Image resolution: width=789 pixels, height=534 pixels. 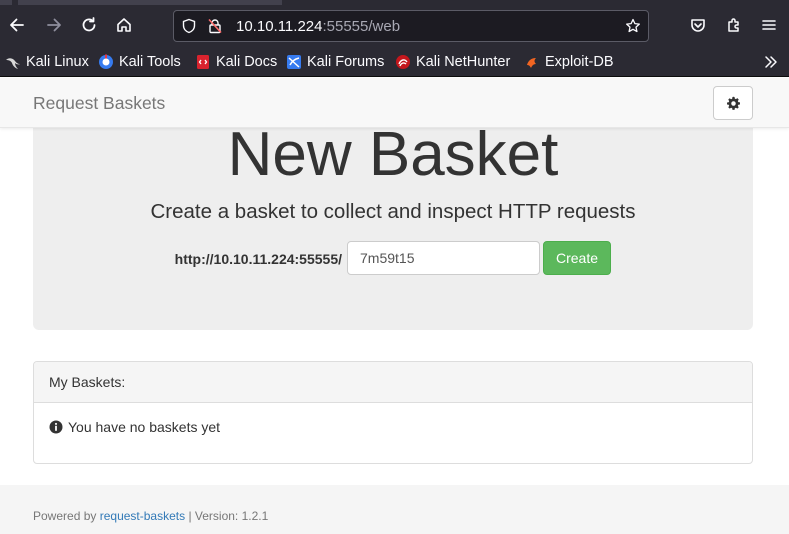 I want to click on panel-title: My Baskets:, so click(x=87, y=382).